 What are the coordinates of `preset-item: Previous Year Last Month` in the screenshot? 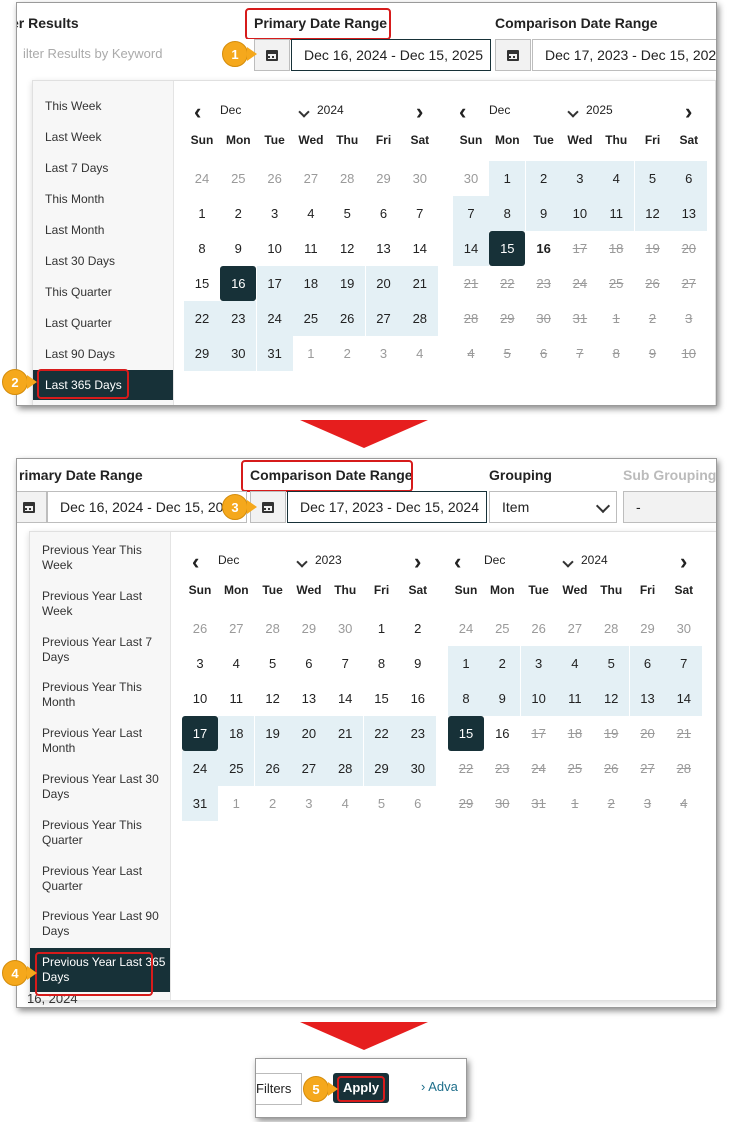 It's located at (100, 741).